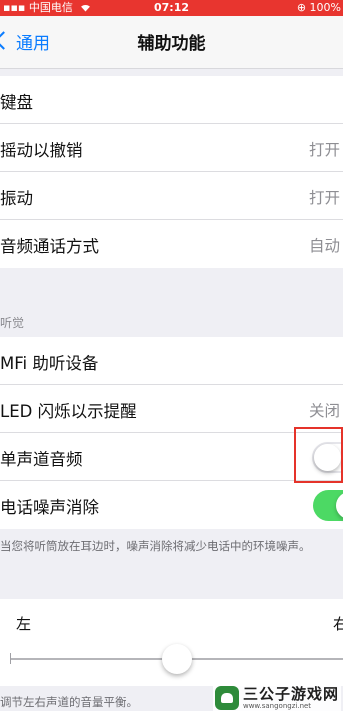 This screenshot has width=343, height=711. What do you see at coordinates (171, 642) in the screenshot?
I see `audio-balance-panel: 左 右` at bounding box center [171, 642].